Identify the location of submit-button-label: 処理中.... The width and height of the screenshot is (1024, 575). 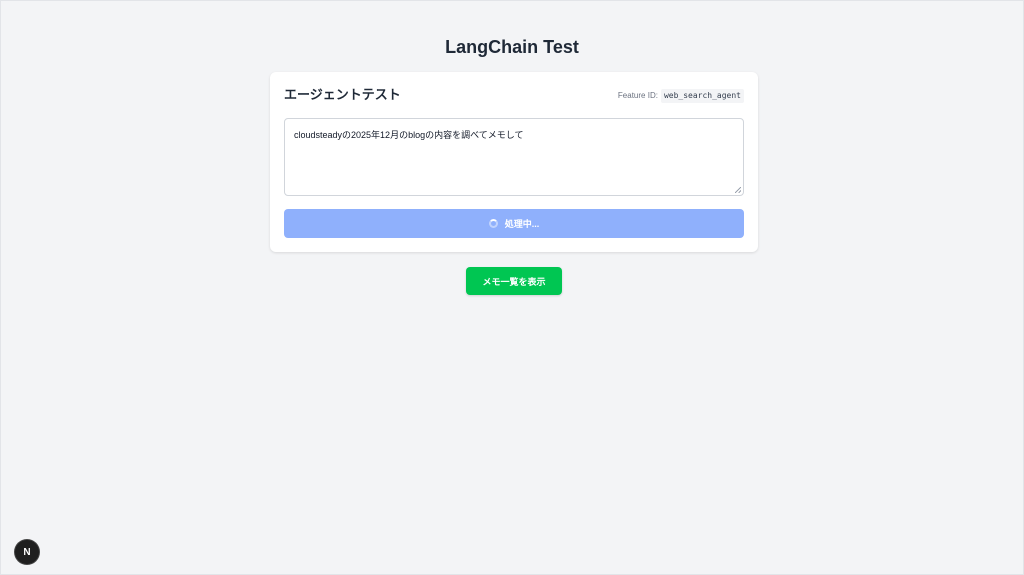
(522, 224).